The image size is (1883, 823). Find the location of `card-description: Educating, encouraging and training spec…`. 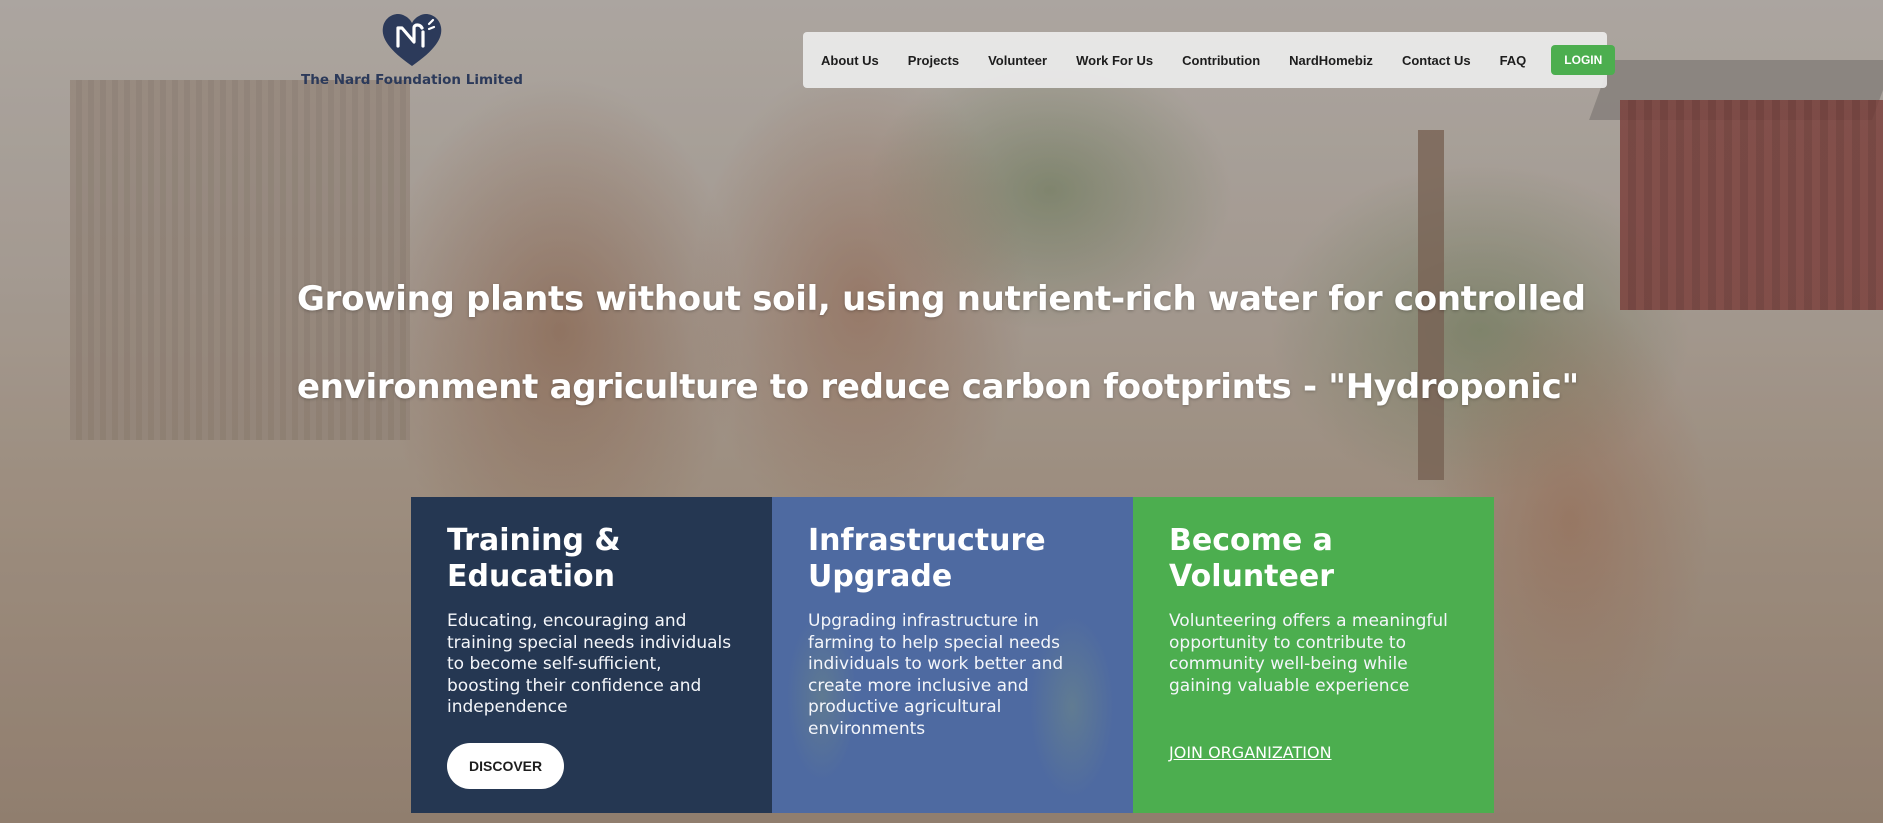

card-description: Educating, encouraging and training spec… is located at coordinates (589, 664).